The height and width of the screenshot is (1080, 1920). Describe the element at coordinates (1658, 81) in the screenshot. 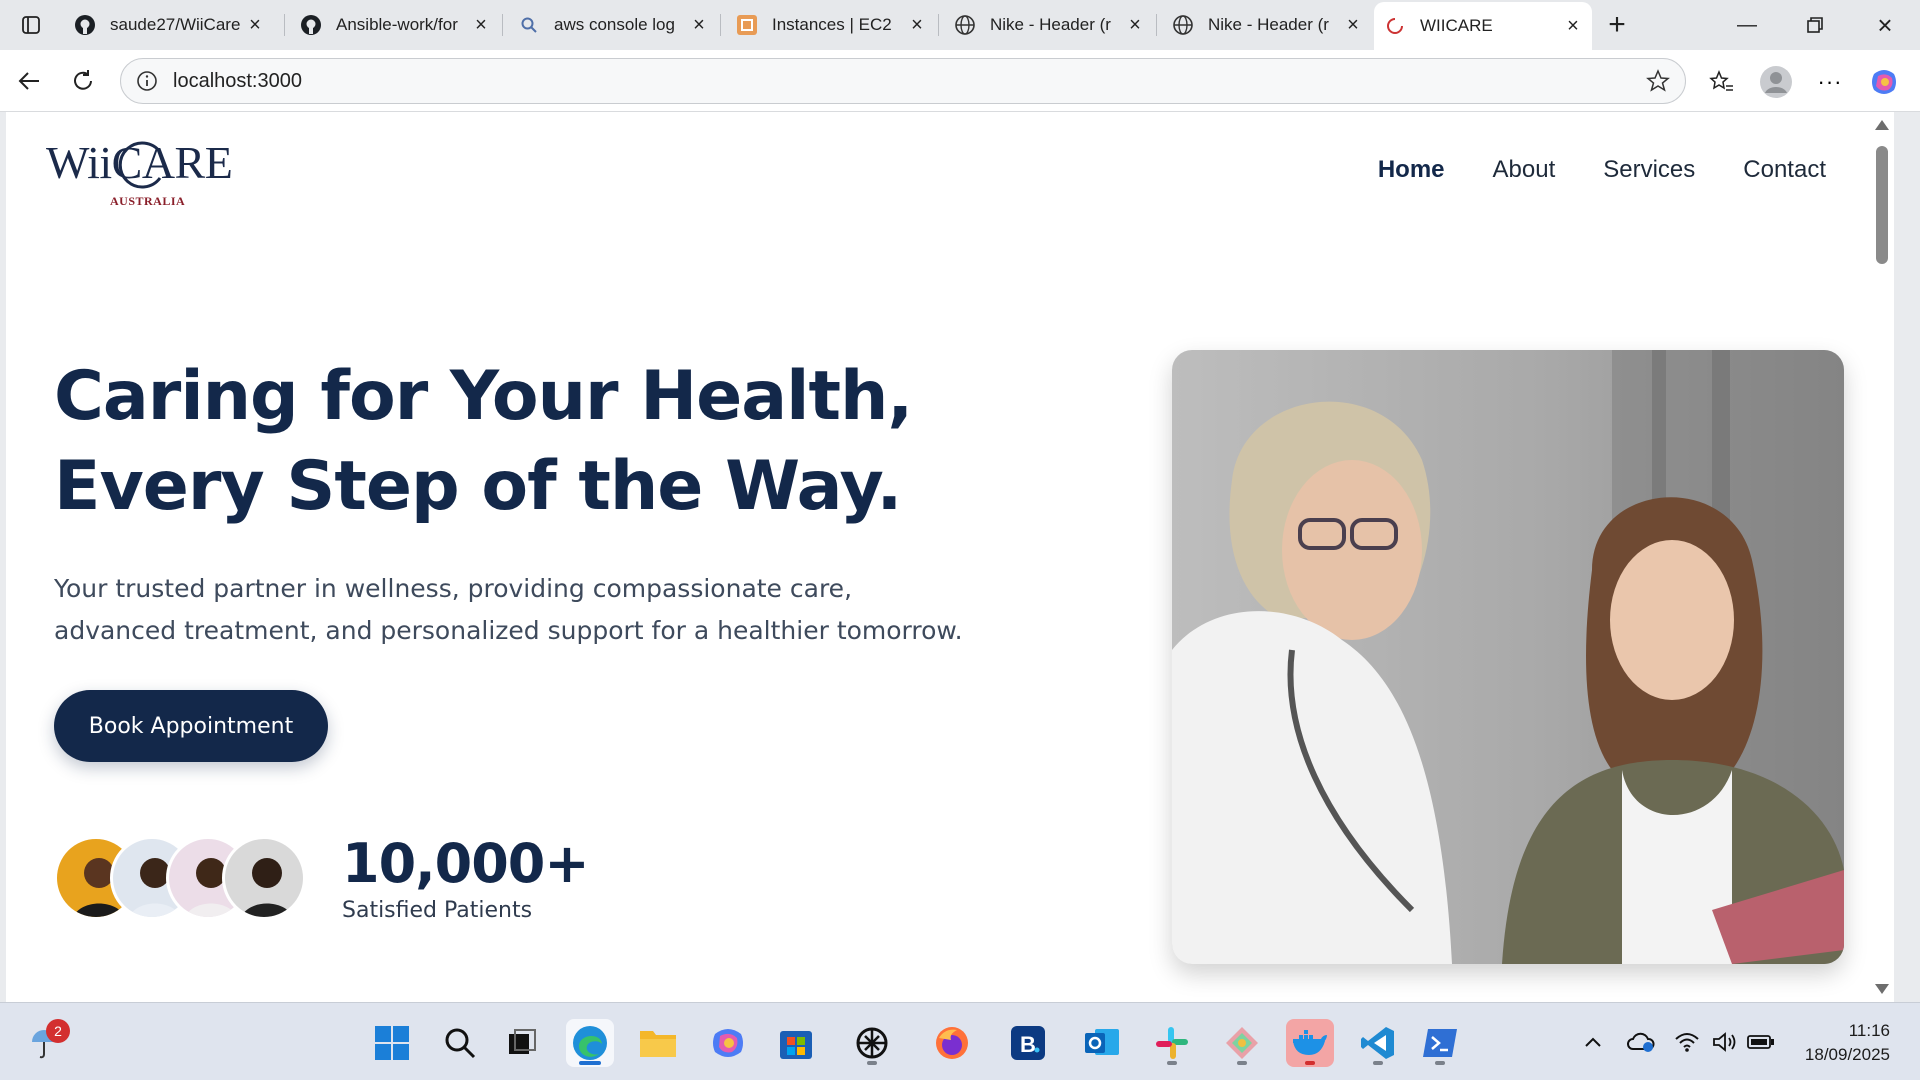

I see `favorite-star-icon` at that location.